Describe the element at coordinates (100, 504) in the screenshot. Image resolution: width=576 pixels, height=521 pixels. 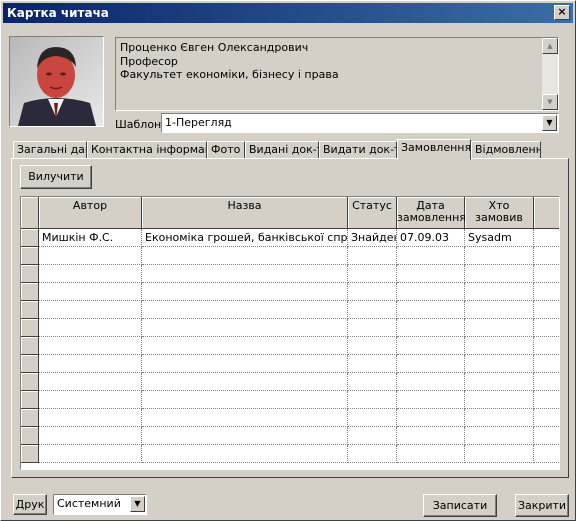
I see `print-mode-select: Системний ▼` at that location.